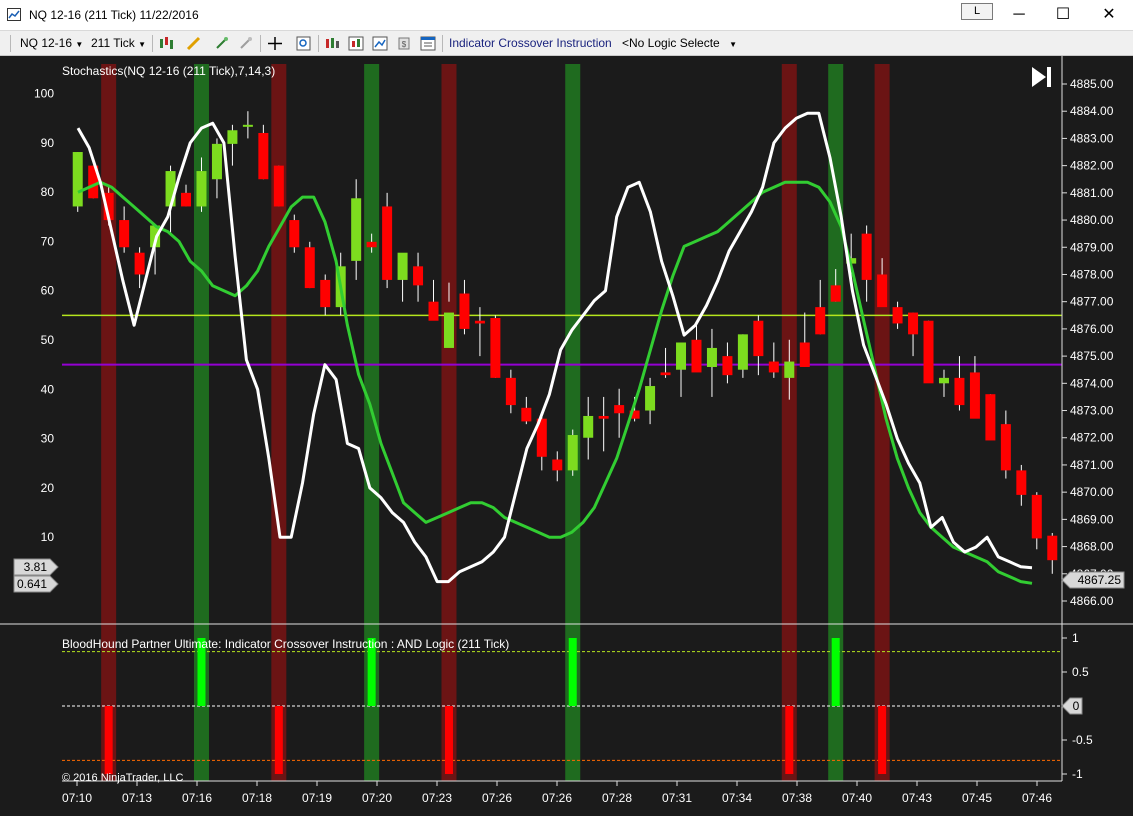 The width and height of the screenshot is (1133, 821). I want to click on price-tick-label: 4871.00, so click(1092, 465).